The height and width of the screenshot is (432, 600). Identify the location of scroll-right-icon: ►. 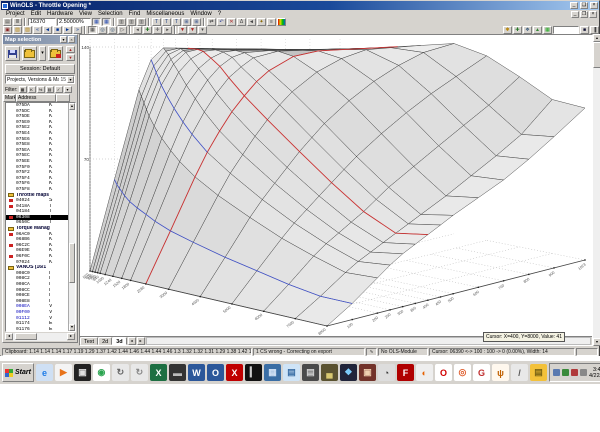
(71, 336).